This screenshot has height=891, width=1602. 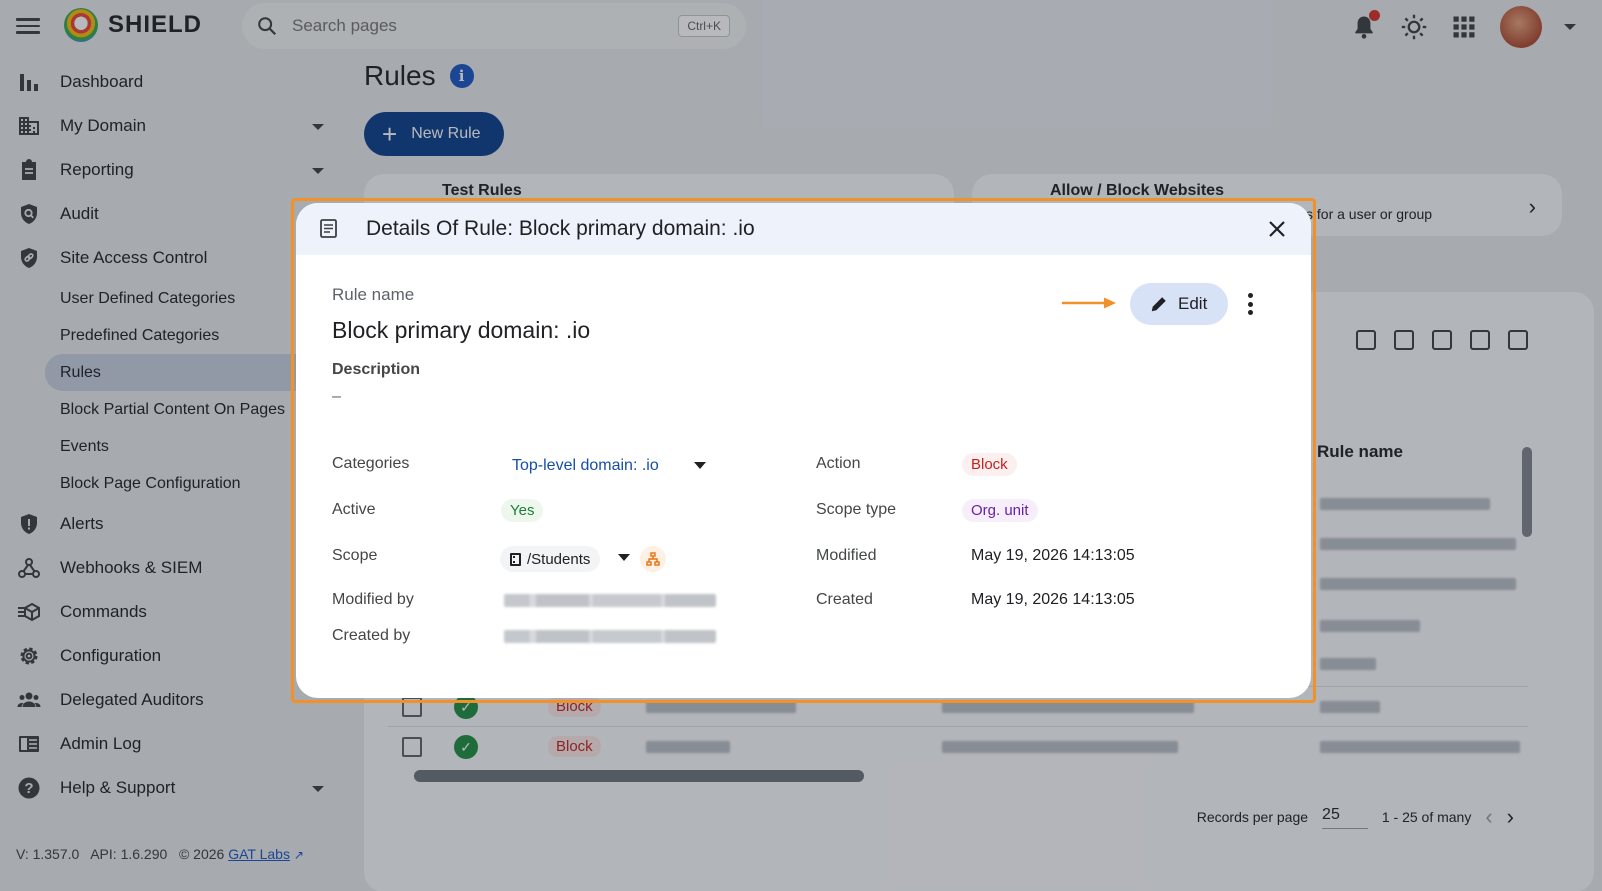 What do you see at coordinates (1053, 599) in the screenshot?
I see `created-value: May 19, 2026 14:13:05` at bounding box center [1053, 599].